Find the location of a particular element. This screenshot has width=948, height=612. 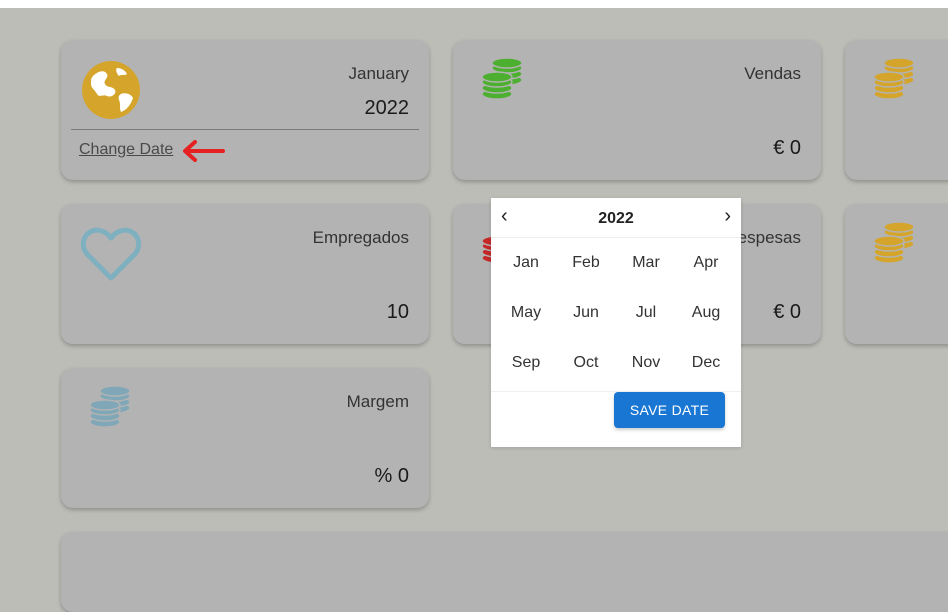

date-month: January is located at coordinates (378, 73).